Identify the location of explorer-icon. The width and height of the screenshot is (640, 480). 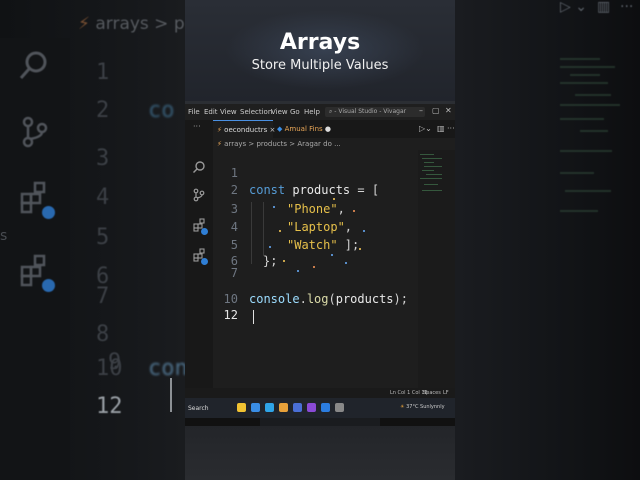
(283, 407).